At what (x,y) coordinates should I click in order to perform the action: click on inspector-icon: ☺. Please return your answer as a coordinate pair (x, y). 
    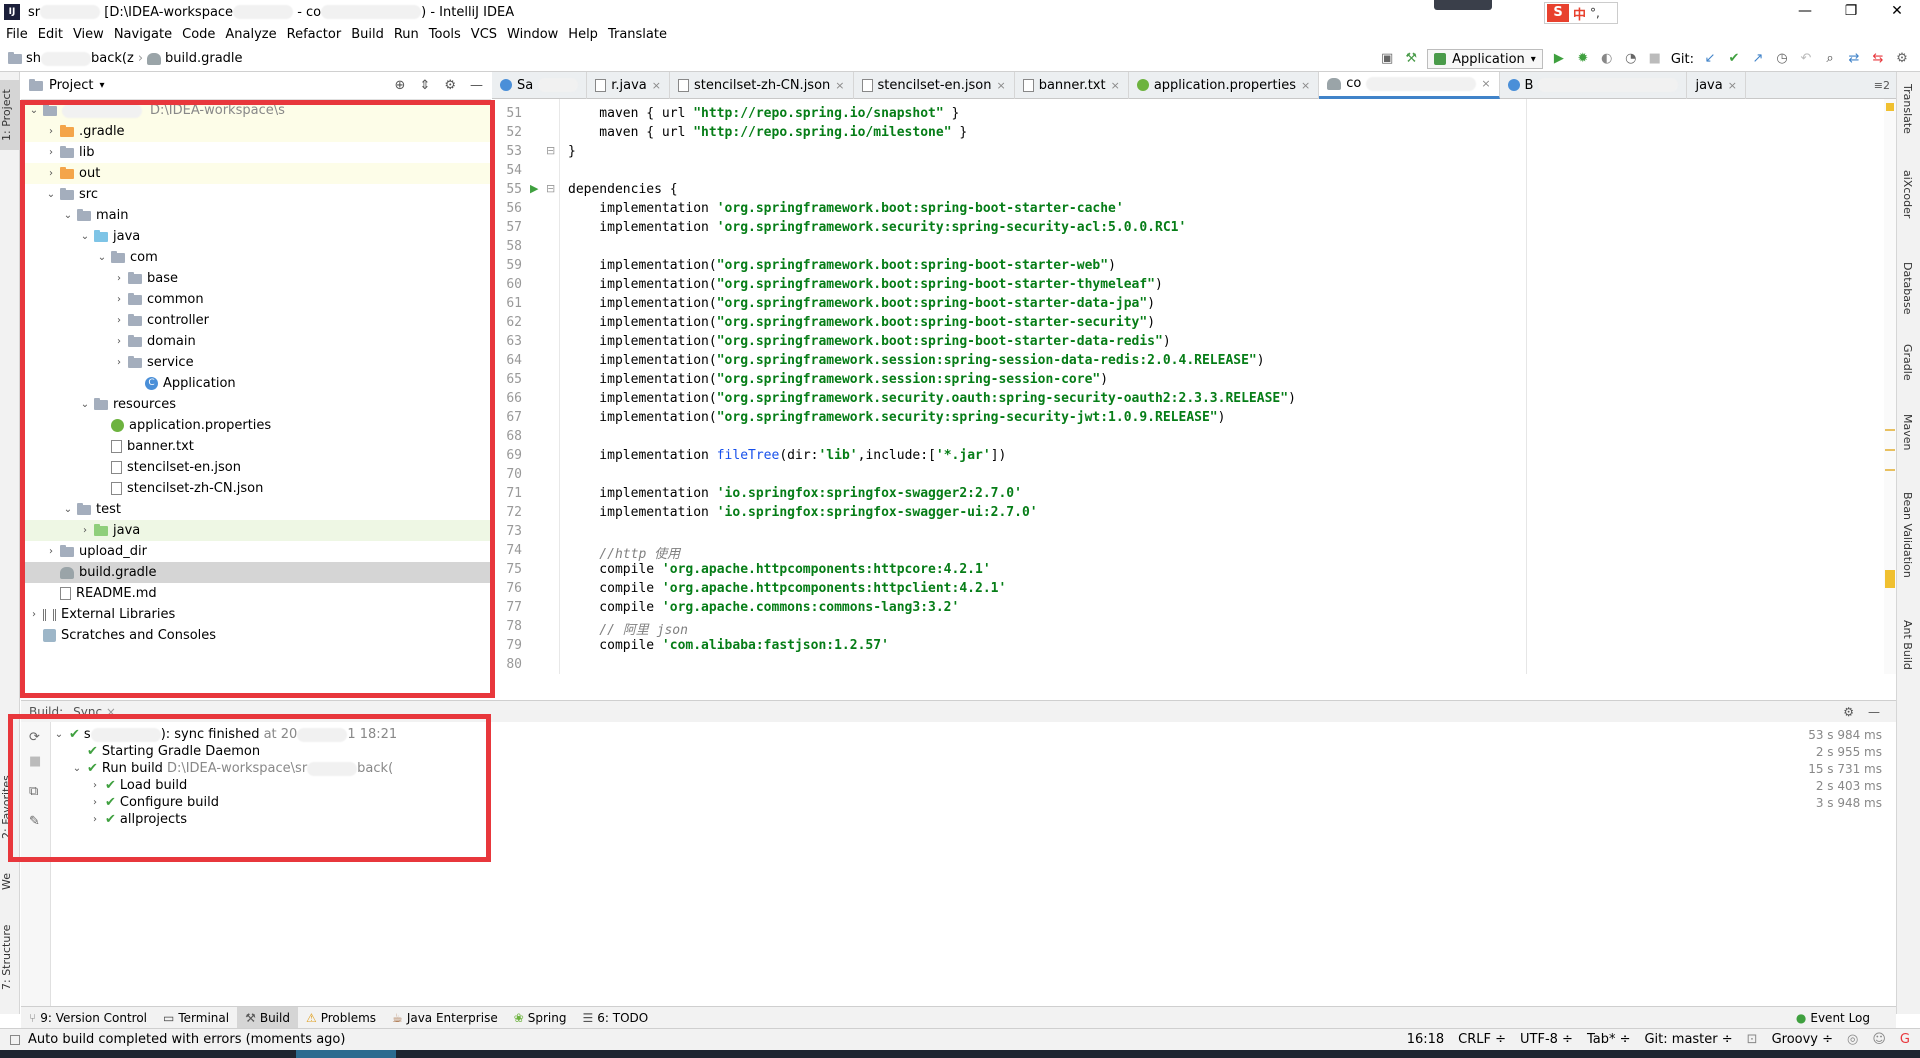
    Looking at the image, I should click on (1879, 1039).